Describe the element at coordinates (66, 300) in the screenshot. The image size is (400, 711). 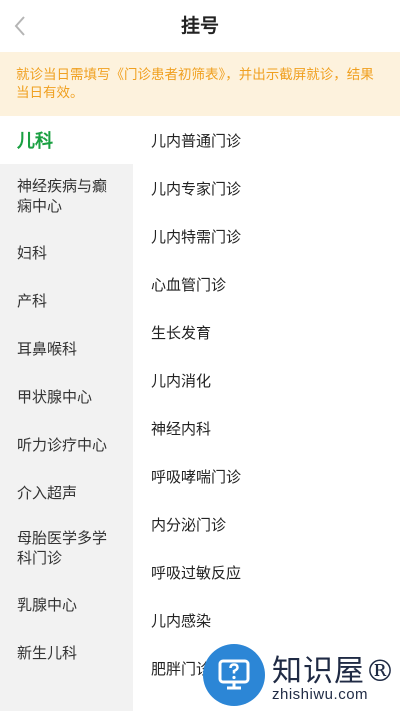
I see `sidebar-item-obstetrics: 产科` at that location.